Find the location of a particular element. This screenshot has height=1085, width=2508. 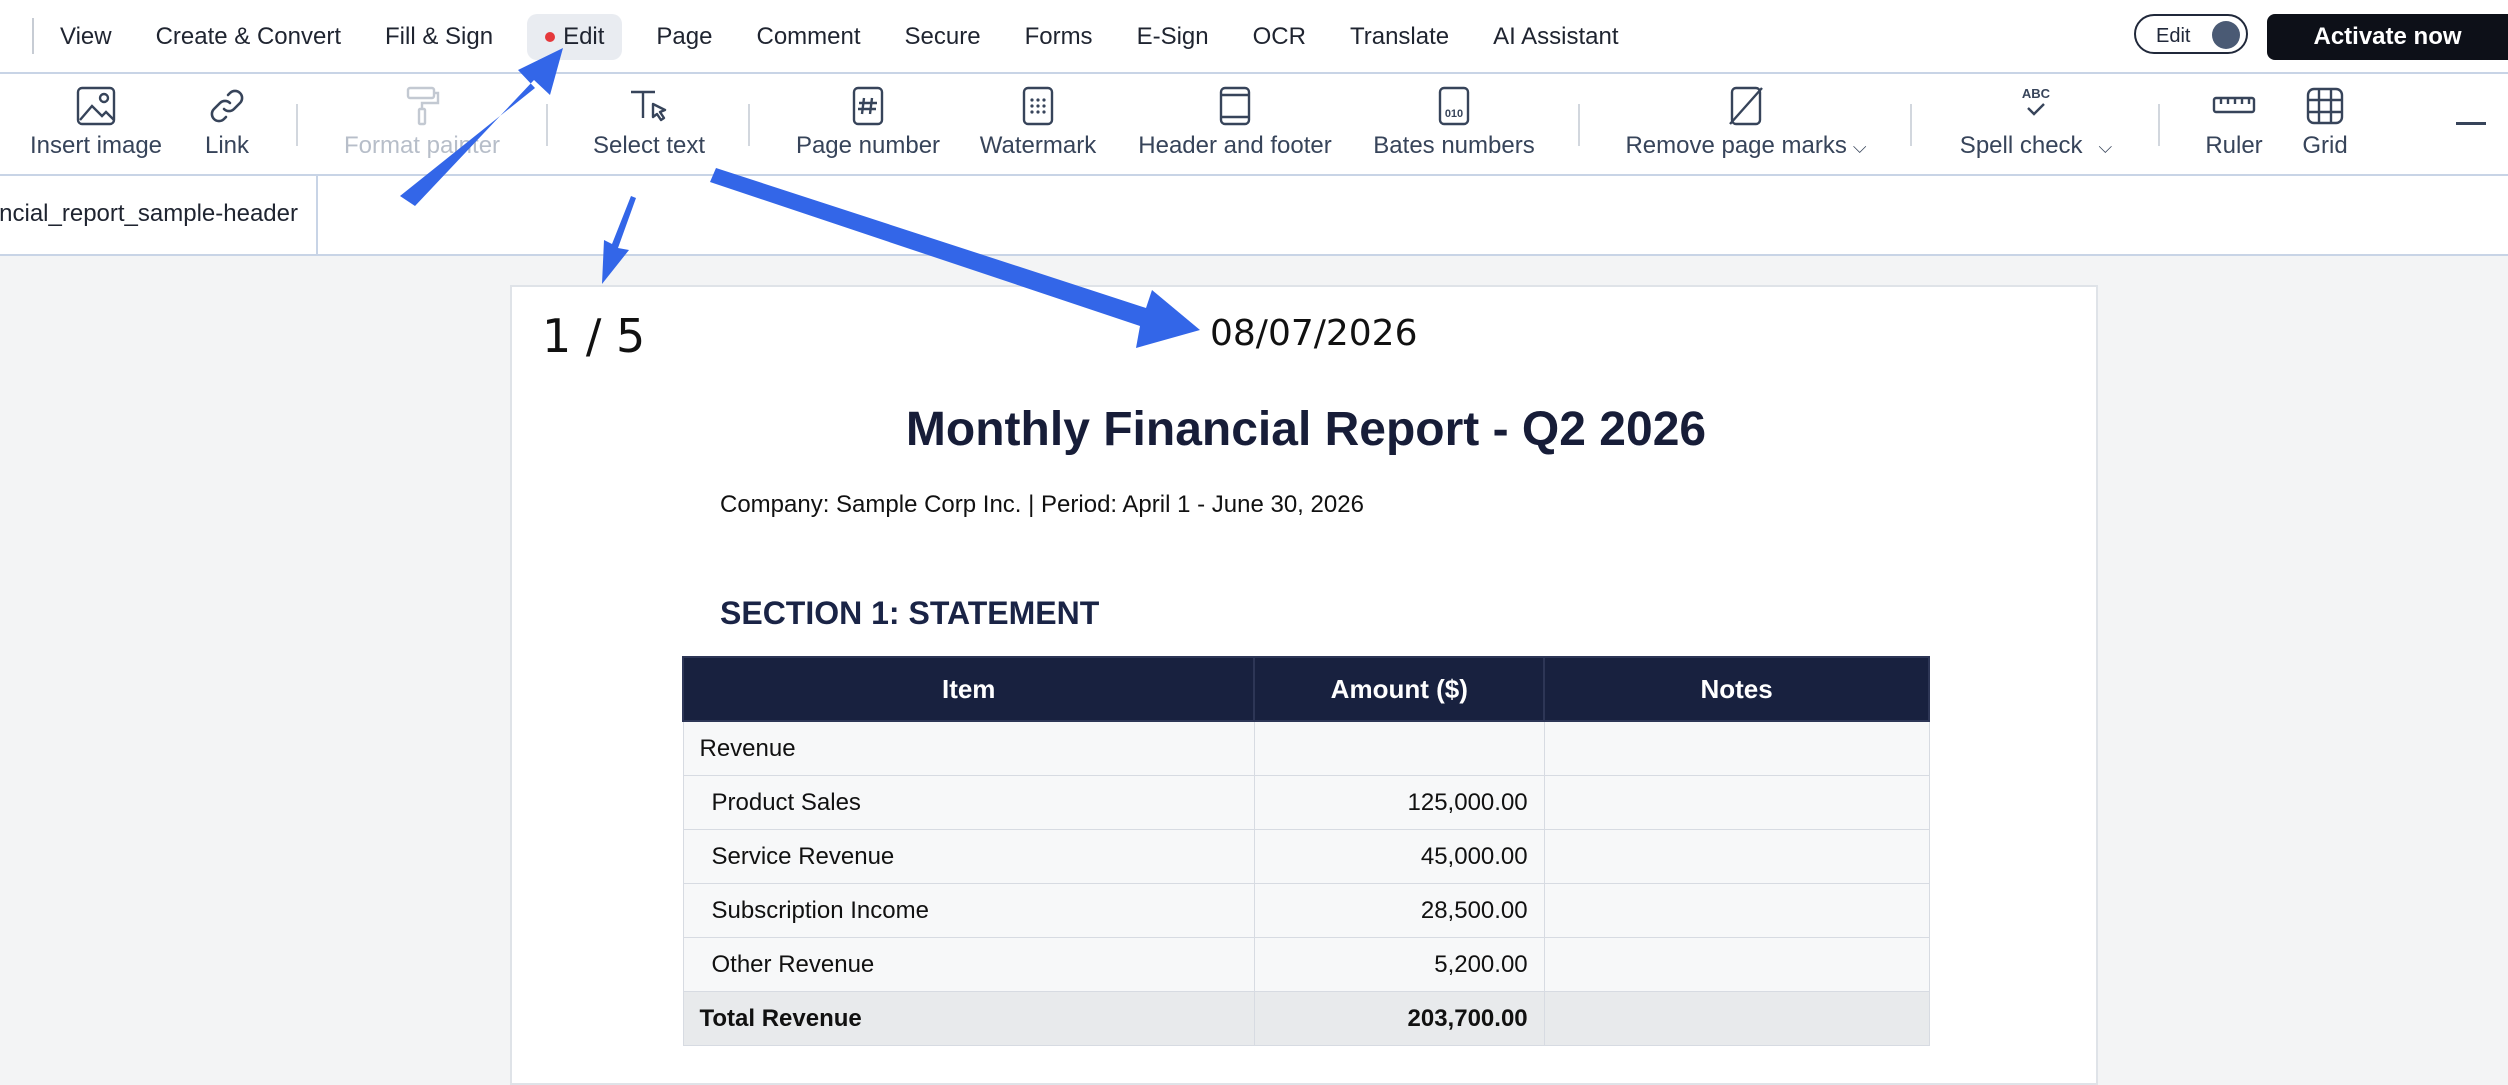

menu-item-fill-sign: Fill & Sign is located at coordinates (439, 37).